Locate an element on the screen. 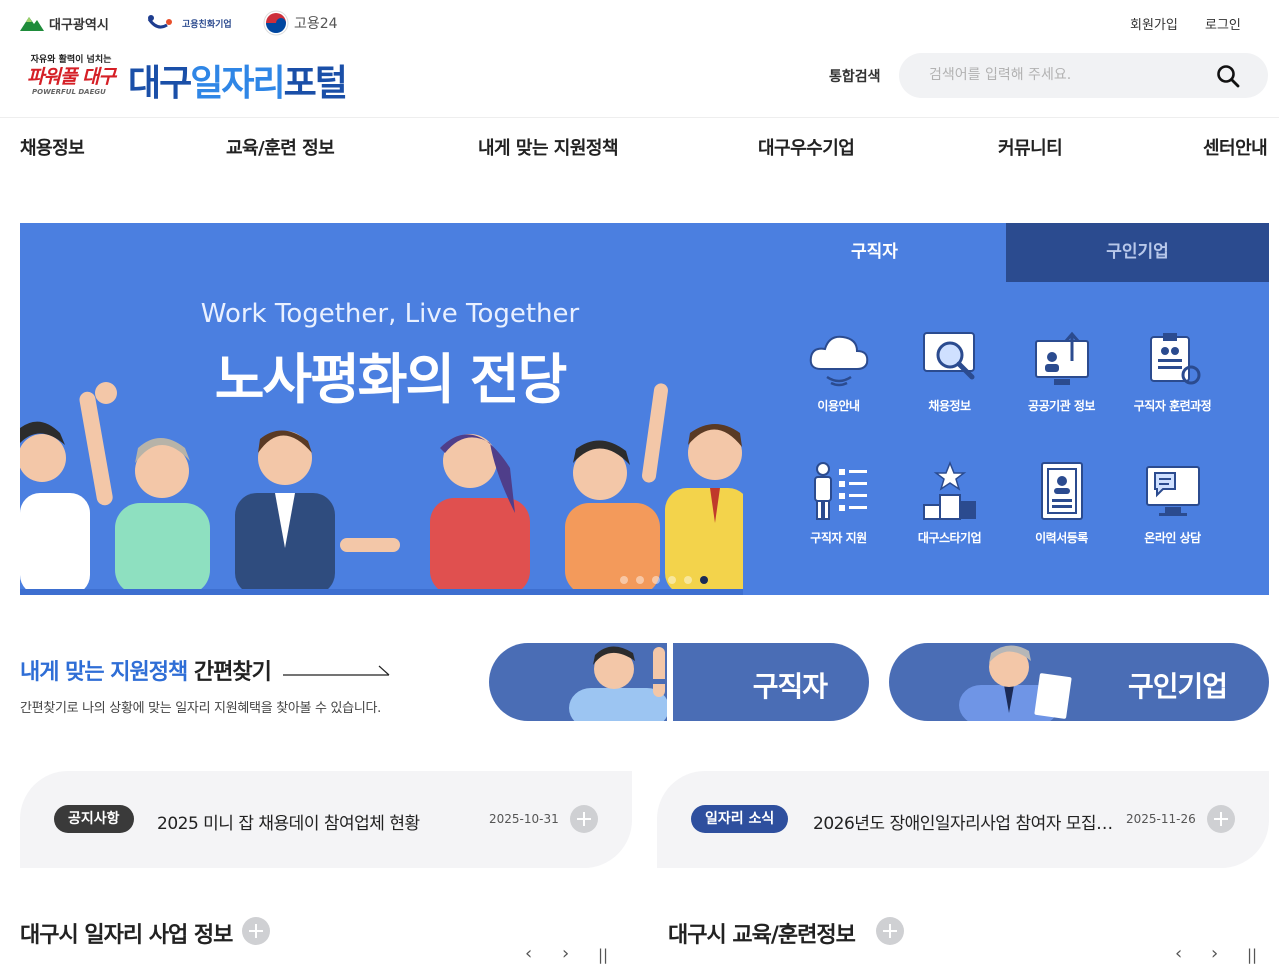  job-news-date: 2025-11-26 is located at coordinates (1161, 819).